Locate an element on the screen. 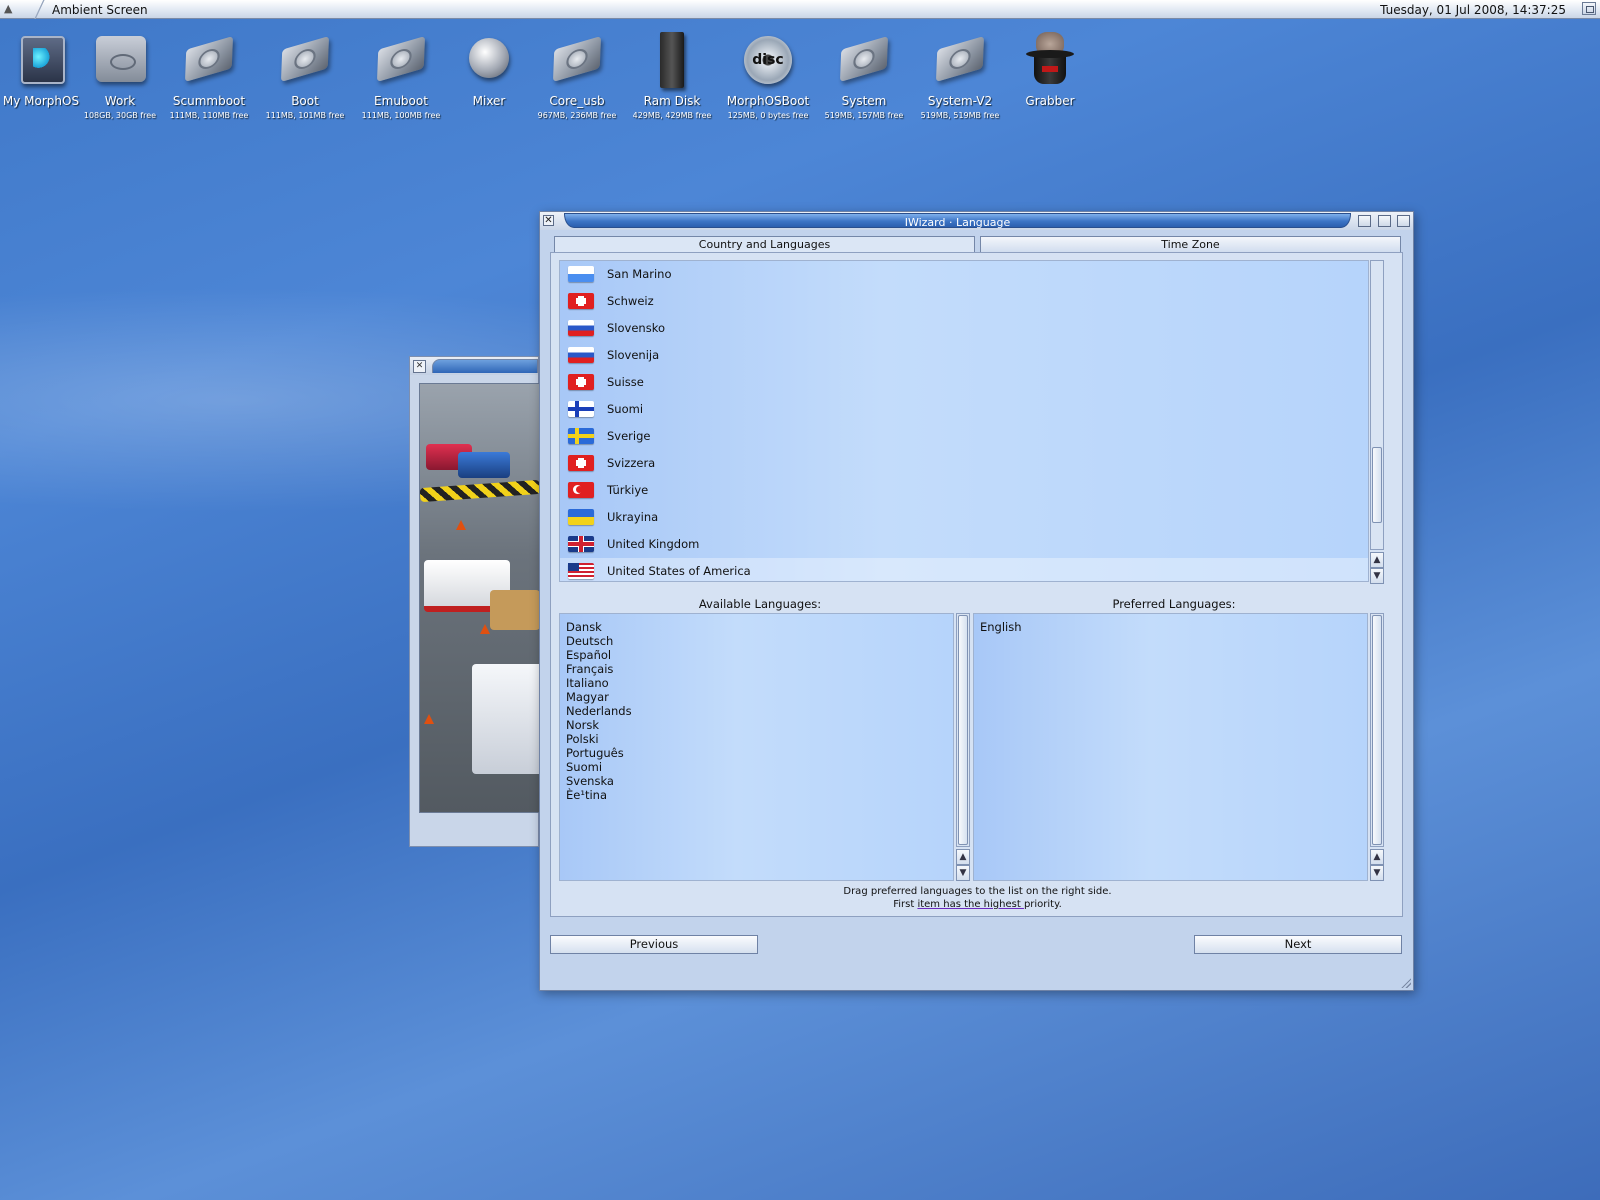  desktop-icon-morphosboot: disc MorphOSBoot 125MB, 0 bytes free is located at coordinates (768, 74).